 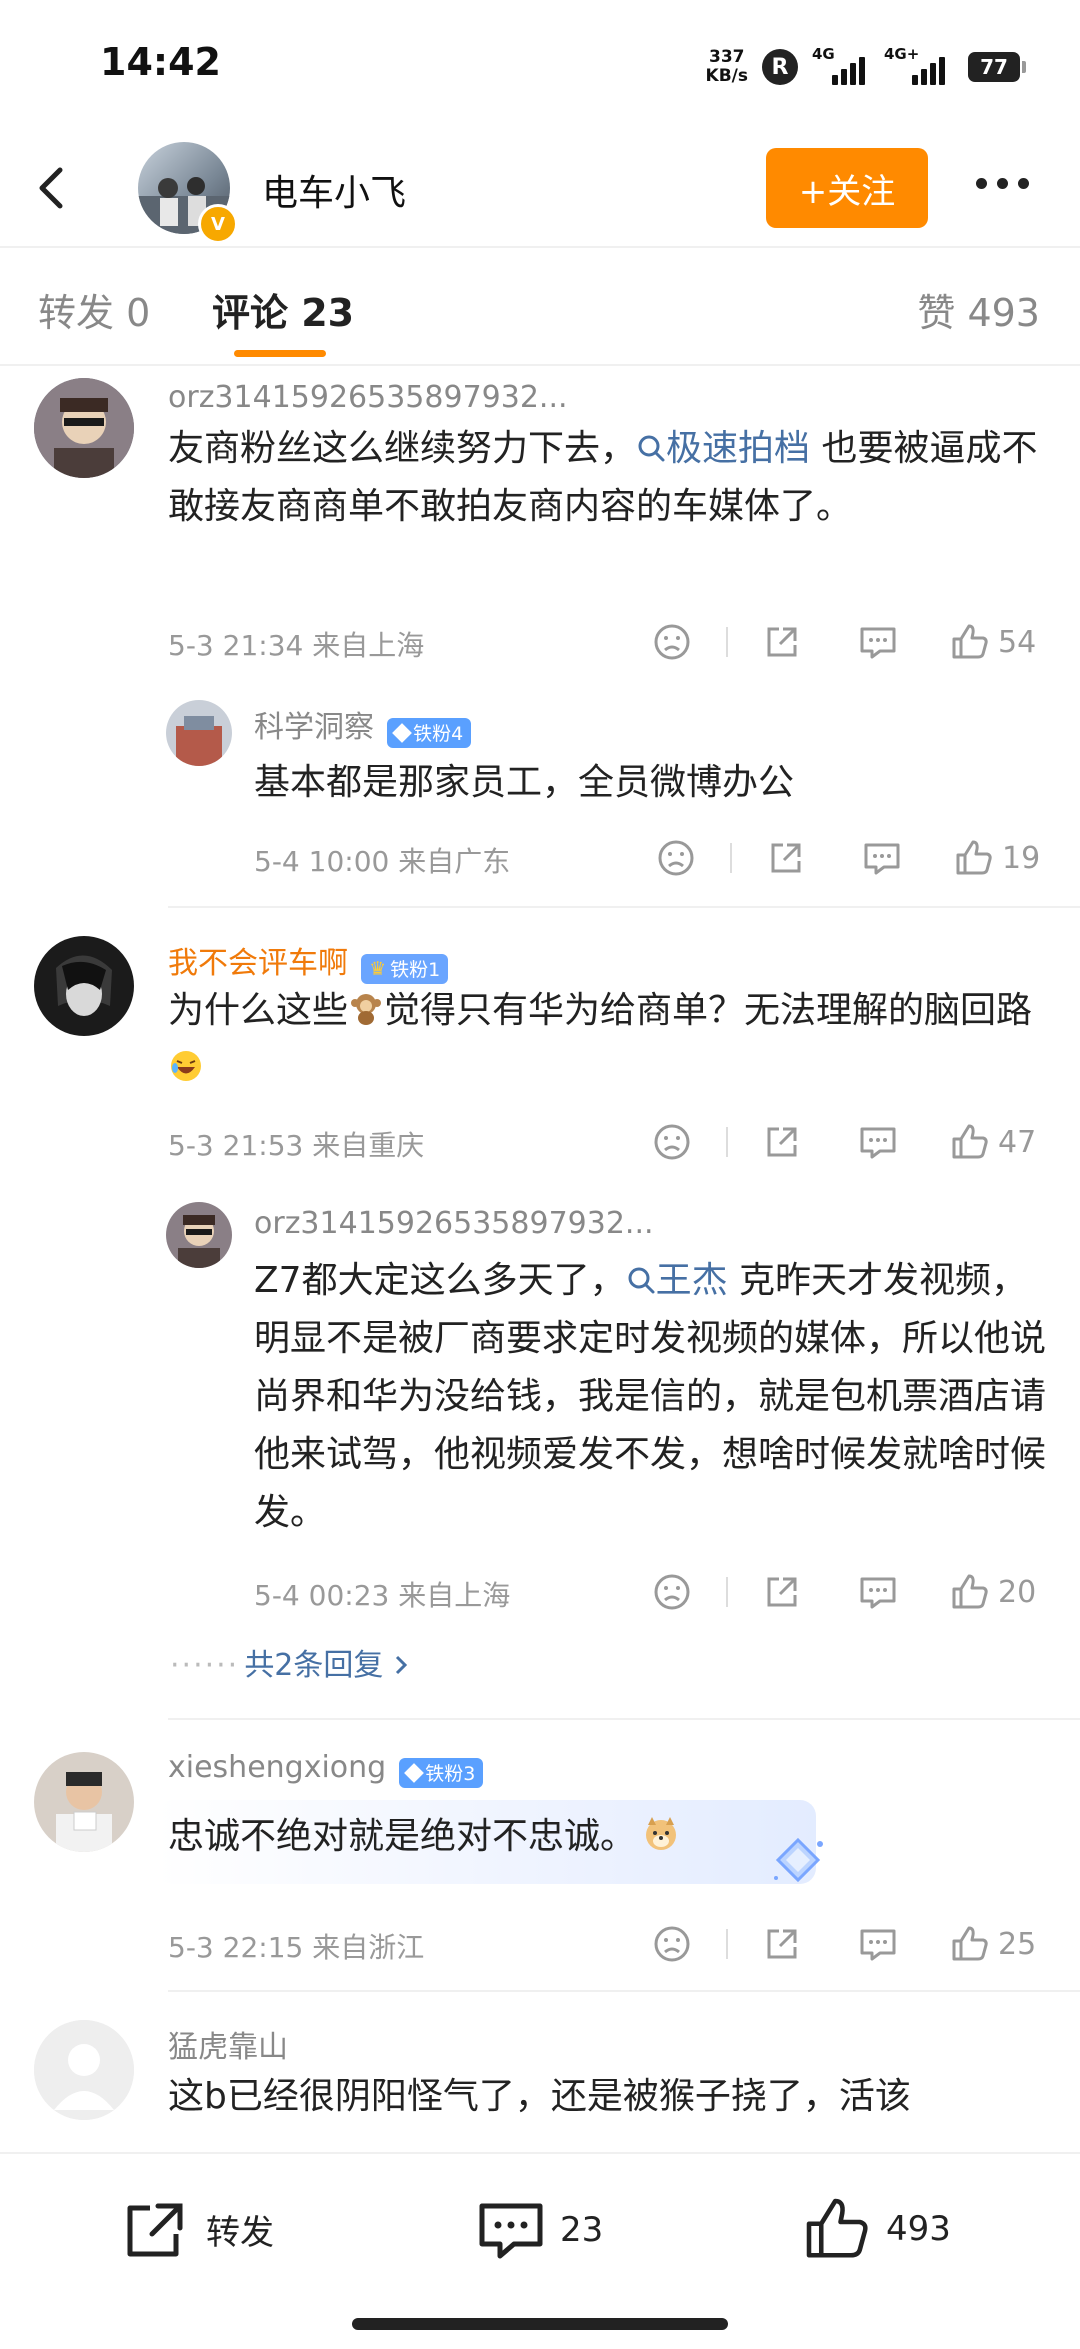 I want to click on reply-header: 科学洞察 铁粉4, so click(x=363, y=725).